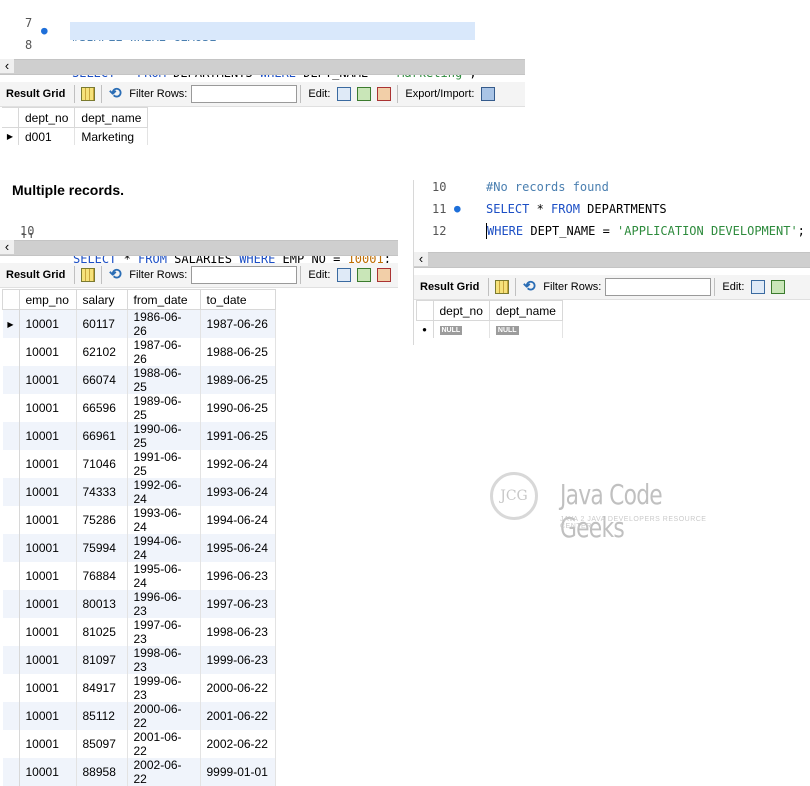 This screenshot has width=810, height=786. Describe the element at coordinates (47, 136) in the screenshot. I see `table-cell: d001` at that location.